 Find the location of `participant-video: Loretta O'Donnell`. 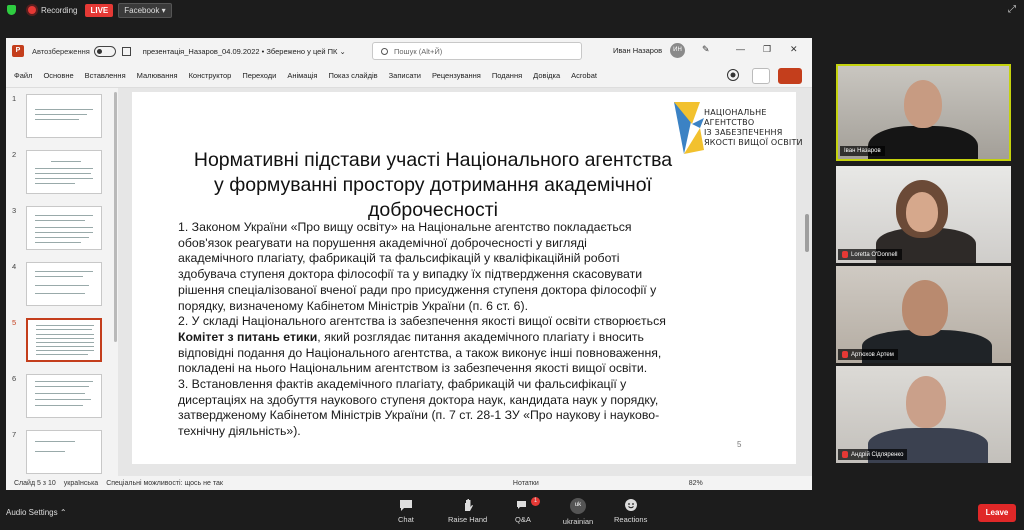

participant-video: Loretta O'Donnell is located at coordinates (923, 214).